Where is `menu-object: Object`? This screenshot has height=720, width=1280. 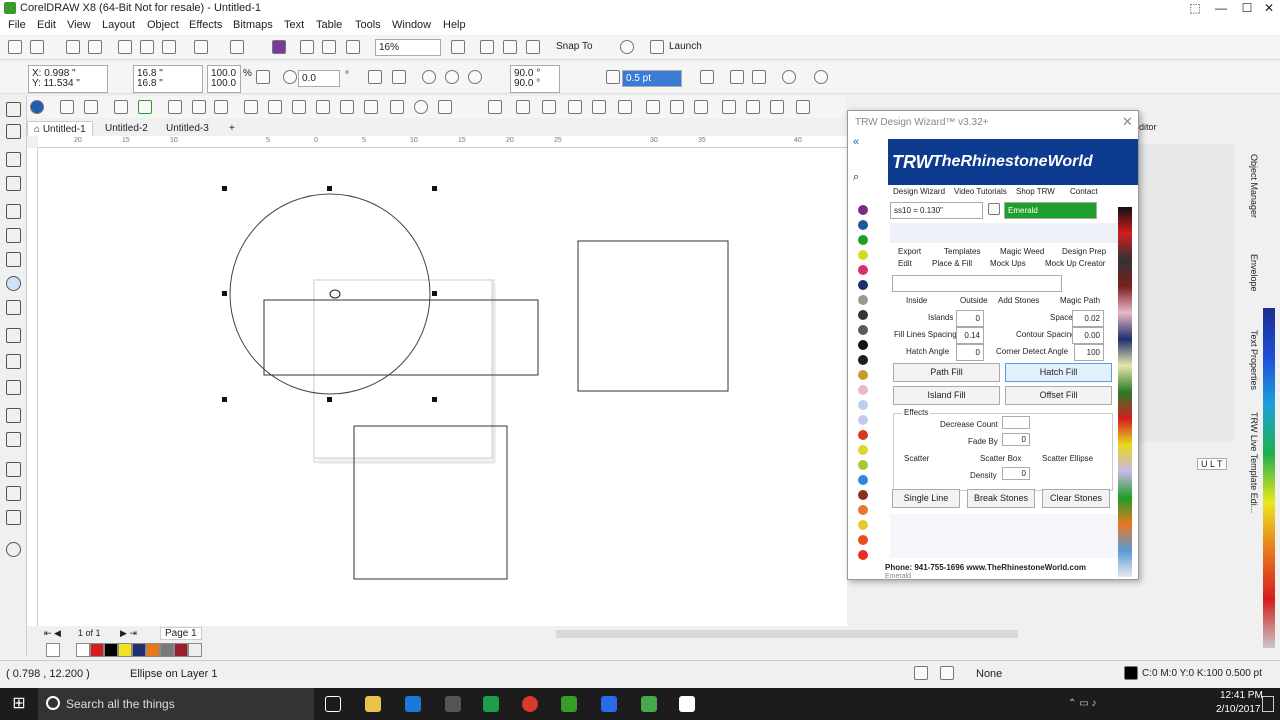
menu-object: Object is located at coordinates (163, 25).